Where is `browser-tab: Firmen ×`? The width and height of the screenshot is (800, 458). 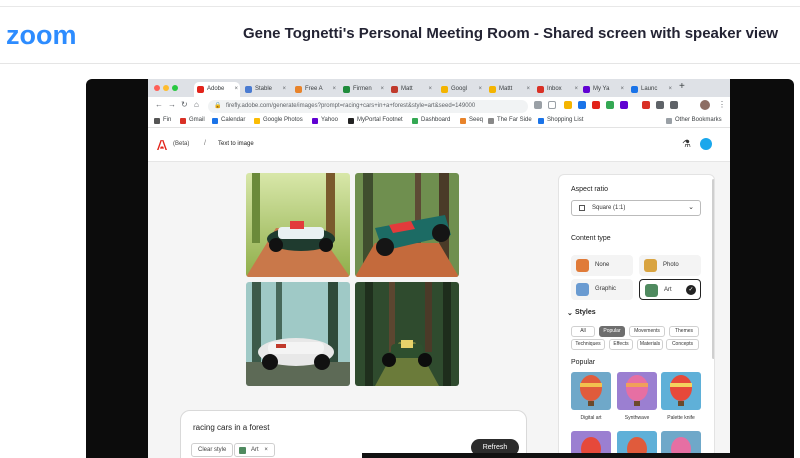
browser-tab: Firmen × is located at coordinates (363, 89).